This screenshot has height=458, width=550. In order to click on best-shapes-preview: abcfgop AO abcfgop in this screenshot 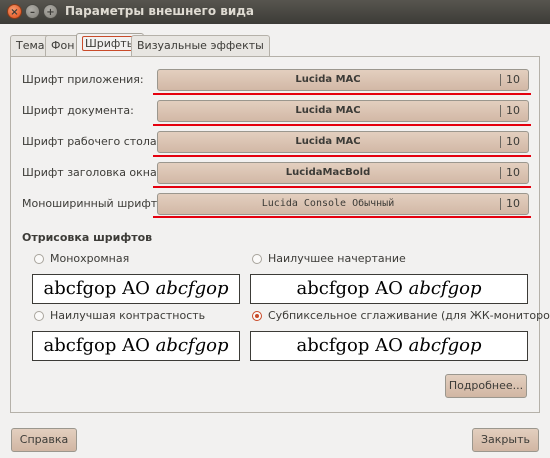, I will do `click(389, 289)`.